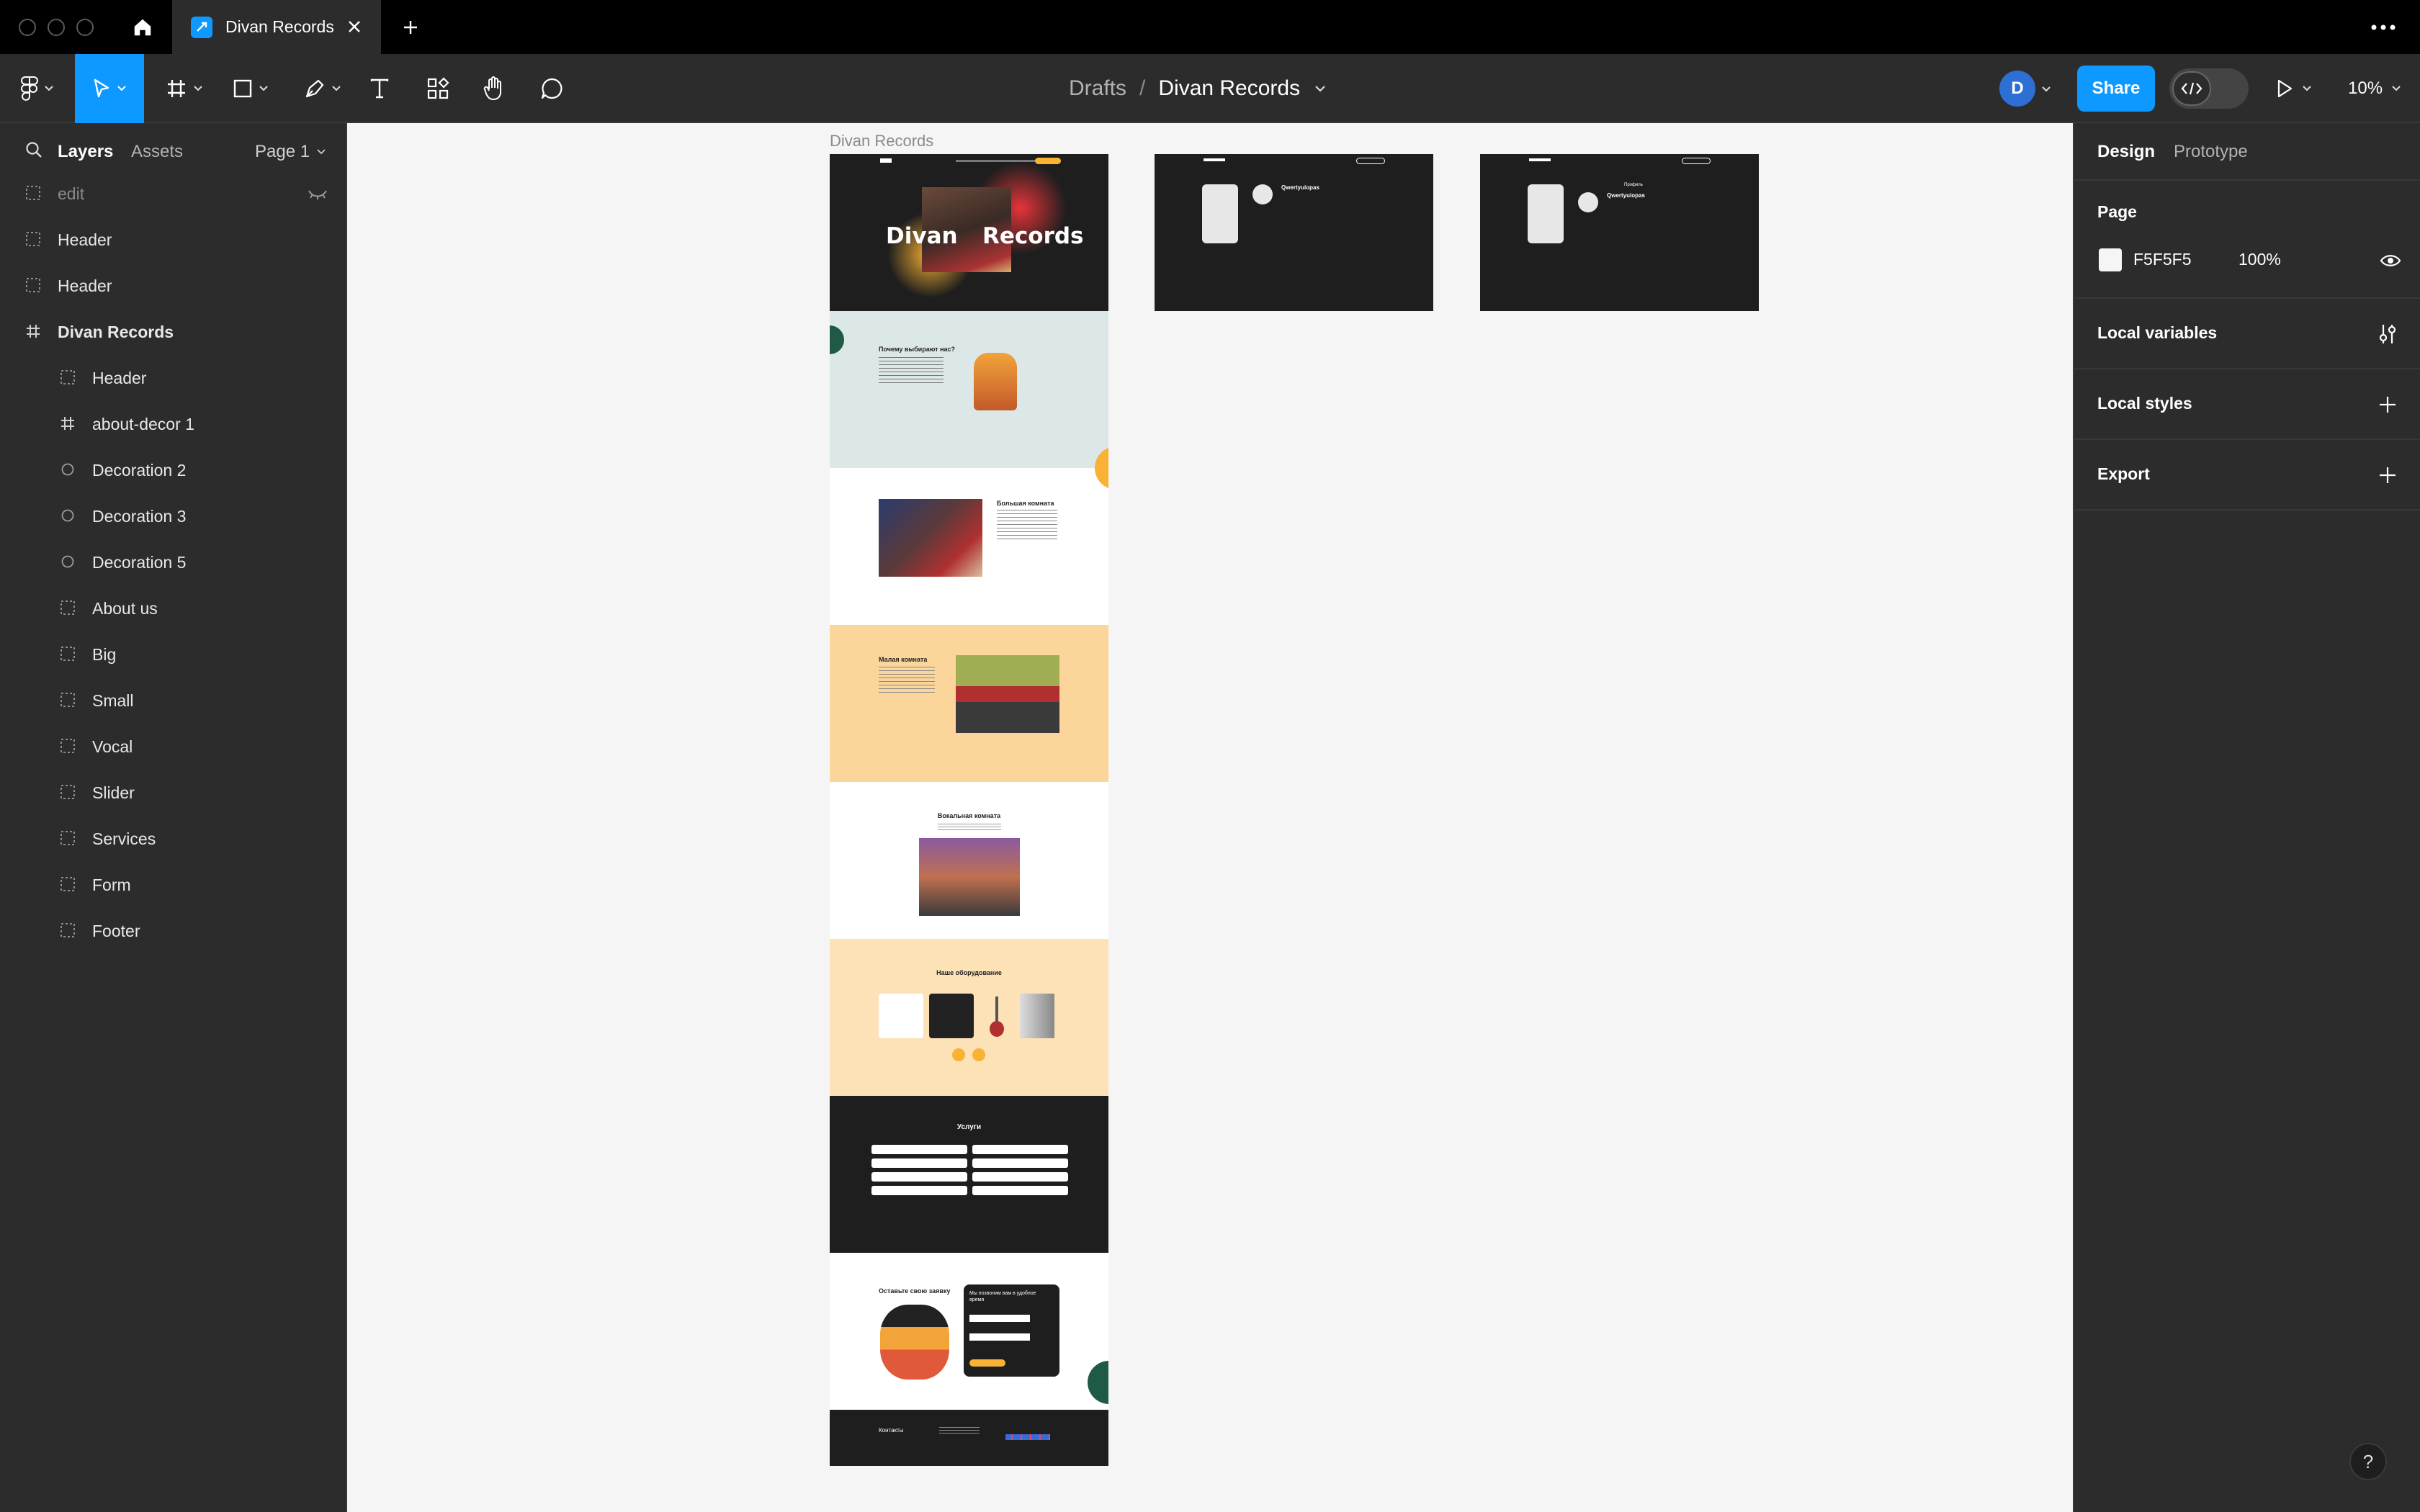 The image size is (2420, 1512). I want to click on footer-social-icons, so click(1027, 1437).